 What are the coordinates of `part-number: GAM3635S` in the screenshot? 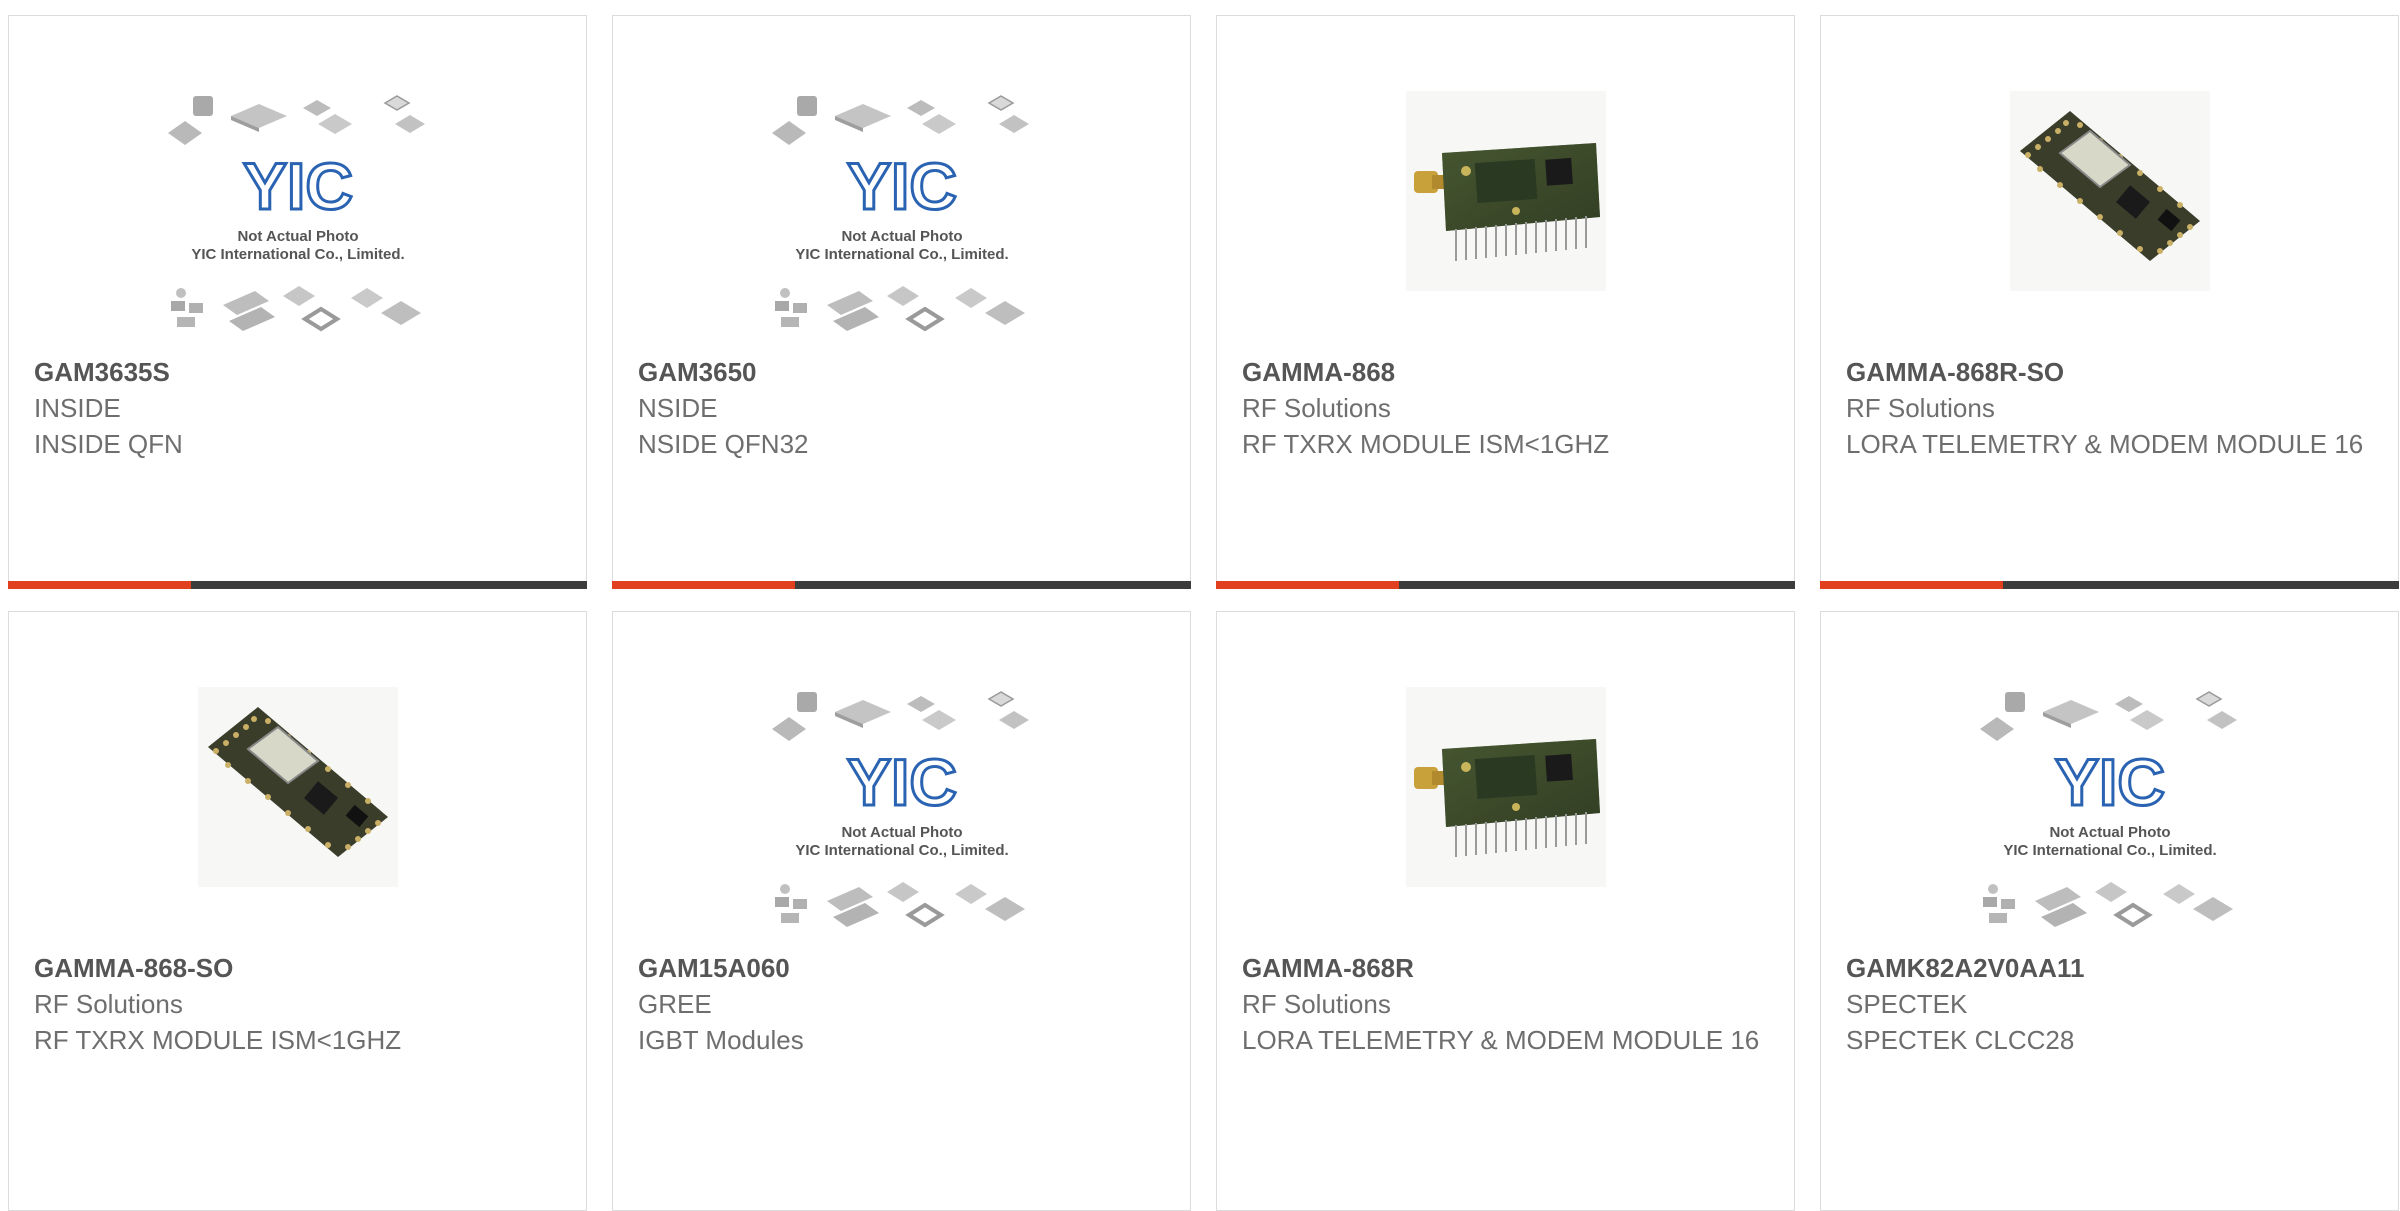 It's located at (300, 372).